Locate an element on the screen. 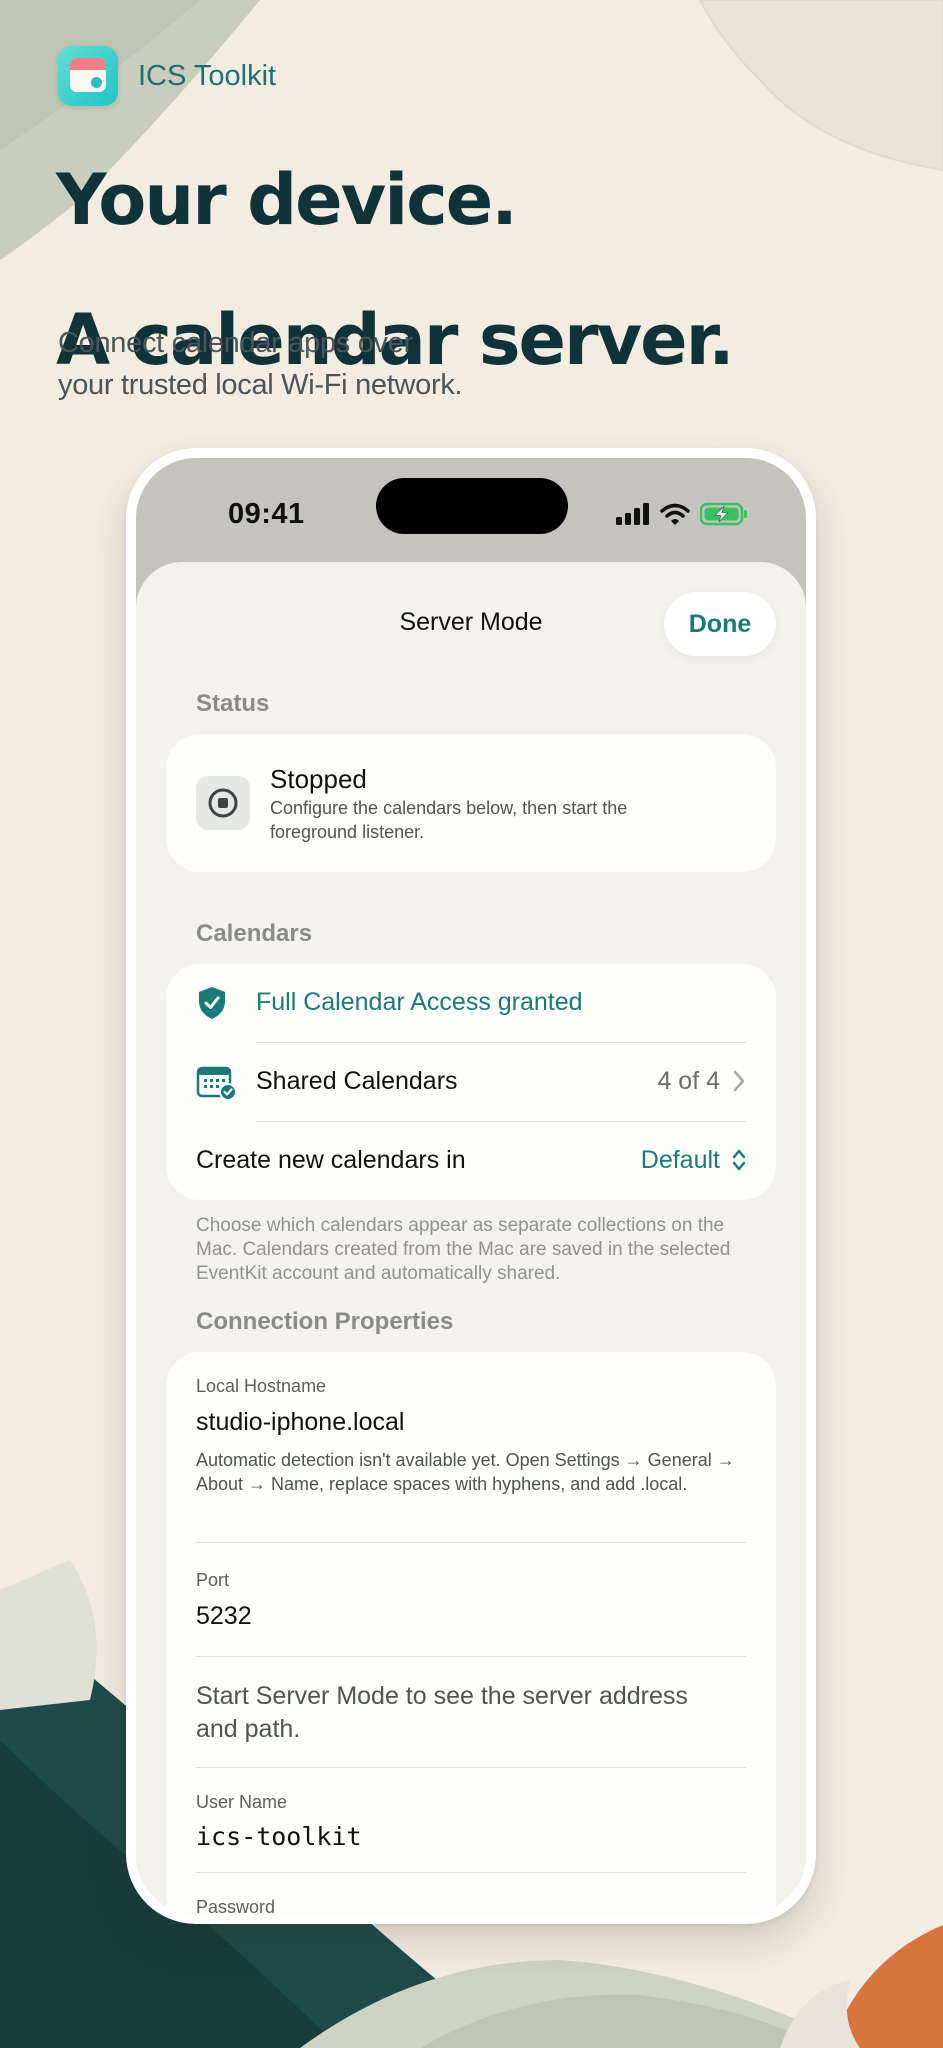  chevron-up-down-icon is located at coordinates (739, 1160).